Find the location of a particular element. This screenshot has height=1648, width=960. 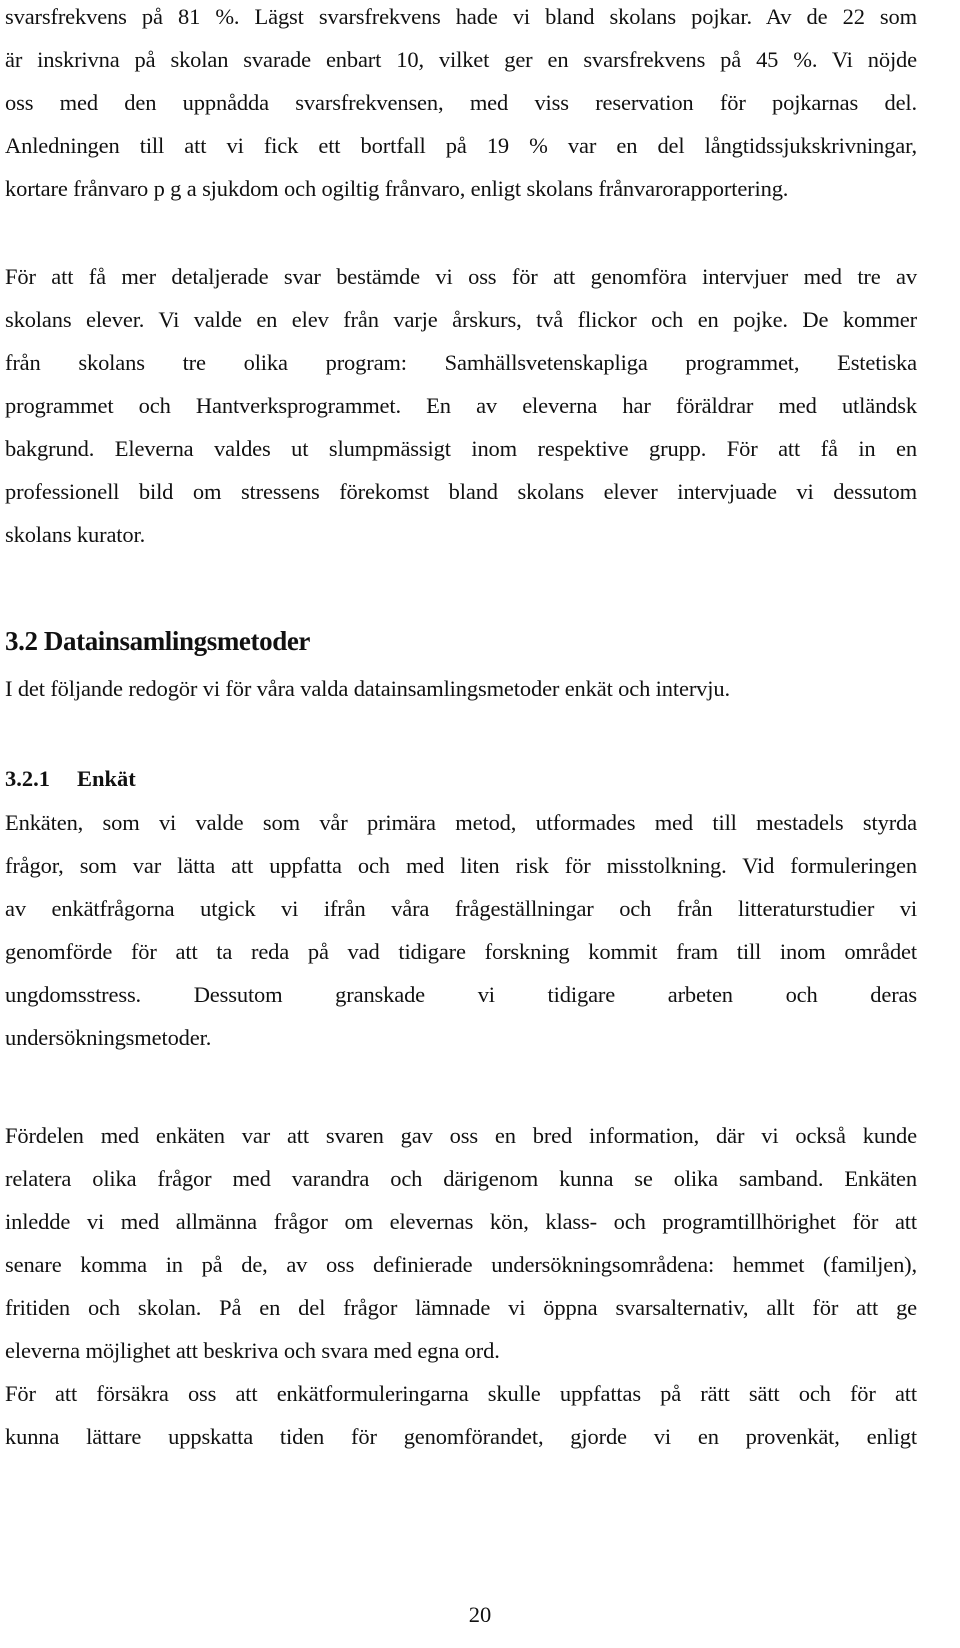

subsection-number: 3.2.1 is located at coordinates (27, 778).